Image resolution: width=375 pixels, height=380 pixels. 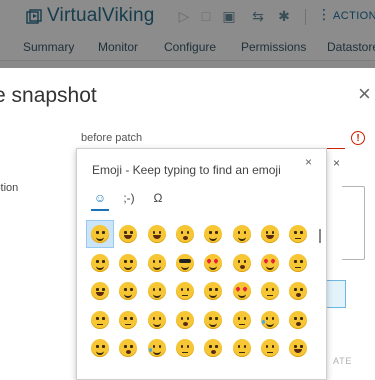 What do you see at coordinates (320, 236) in the screenshot?
I see `scrollbar` at bounding box center [320, 236].